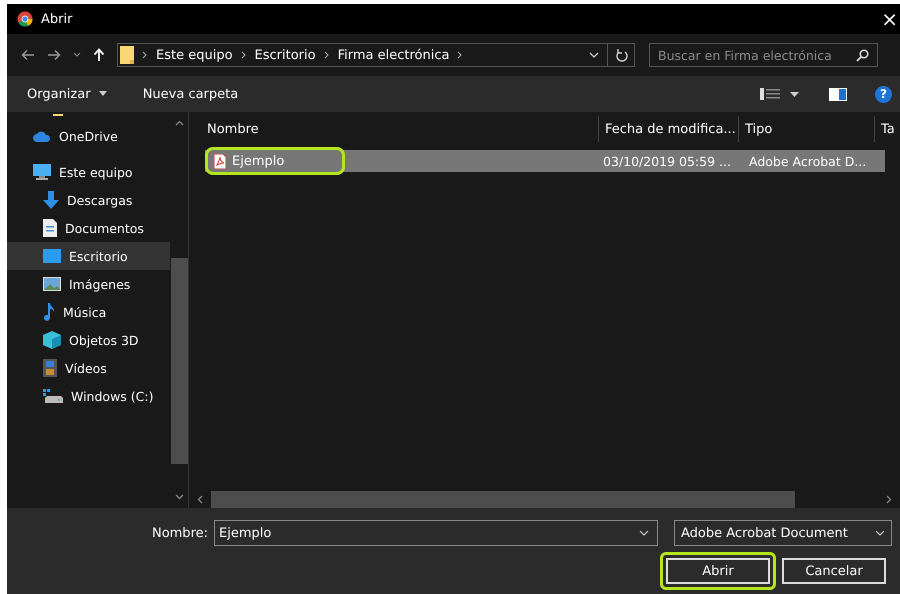 Image resolution: width=900 pixels, height=594 pixels. I want to click on sidebar-item: Documentos, so click(88, 228).